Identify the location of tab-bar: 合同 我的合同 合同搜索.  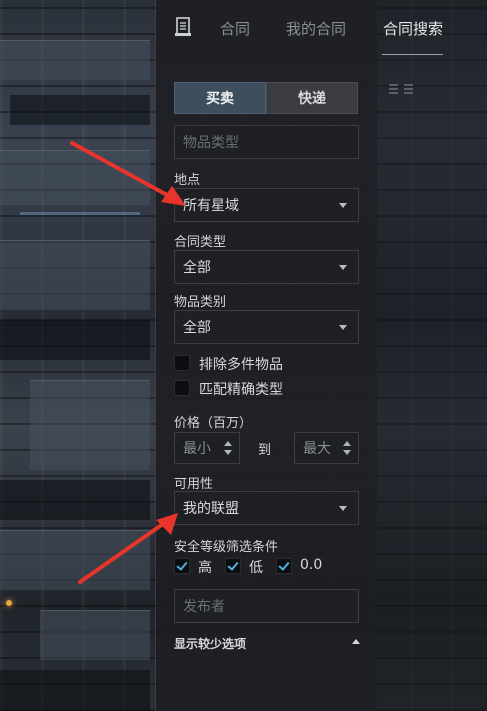
(321, 29).